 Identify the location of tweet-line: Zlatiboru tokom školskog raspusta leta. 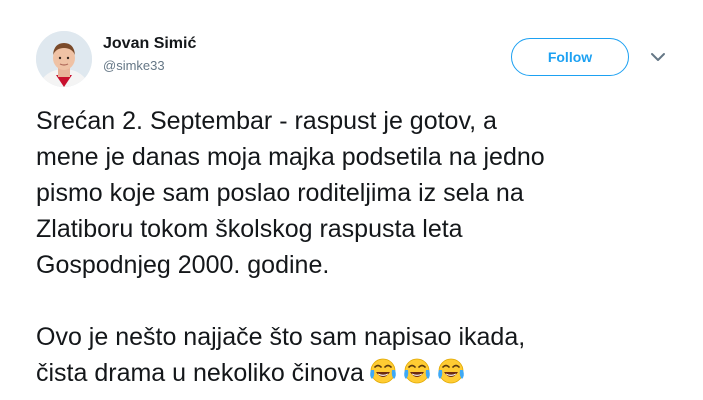
(249, 229).